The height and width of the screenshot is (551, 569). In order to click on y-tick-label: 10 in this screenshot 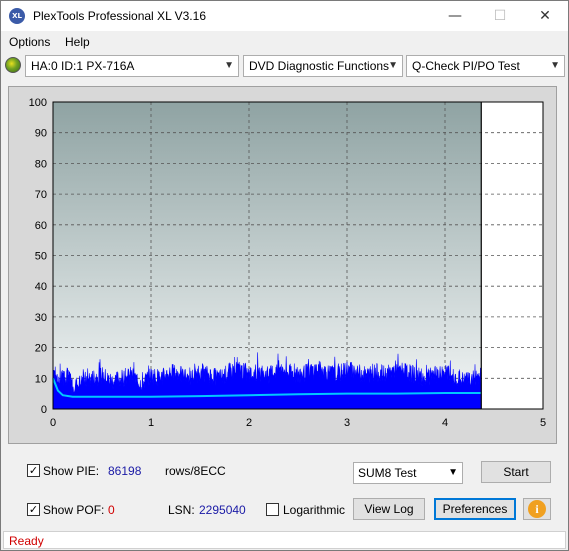, I will do `click(41, 379)`.